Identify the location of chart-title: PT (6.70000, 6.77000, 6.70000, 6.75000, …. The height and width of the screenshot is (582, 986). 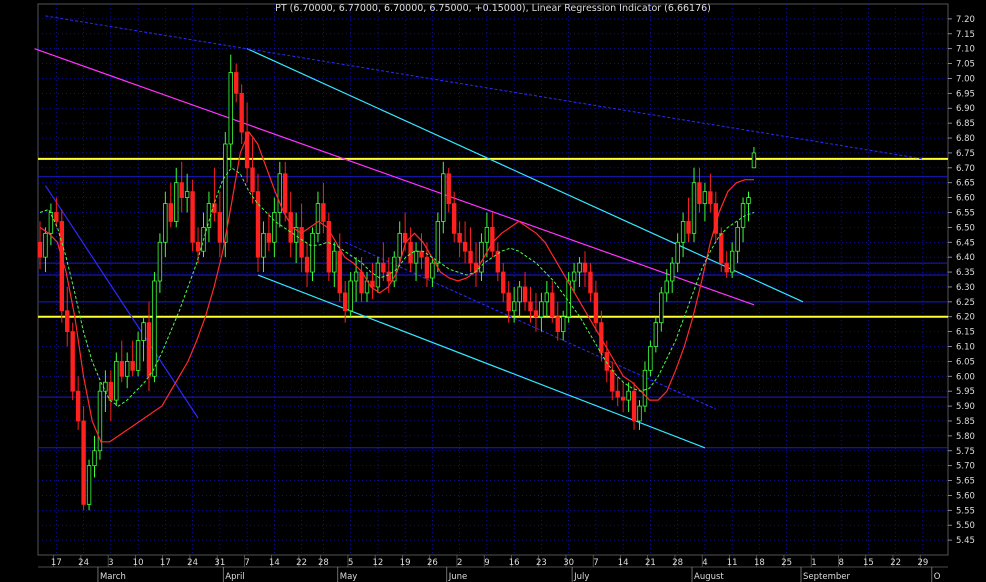
(493, 8).